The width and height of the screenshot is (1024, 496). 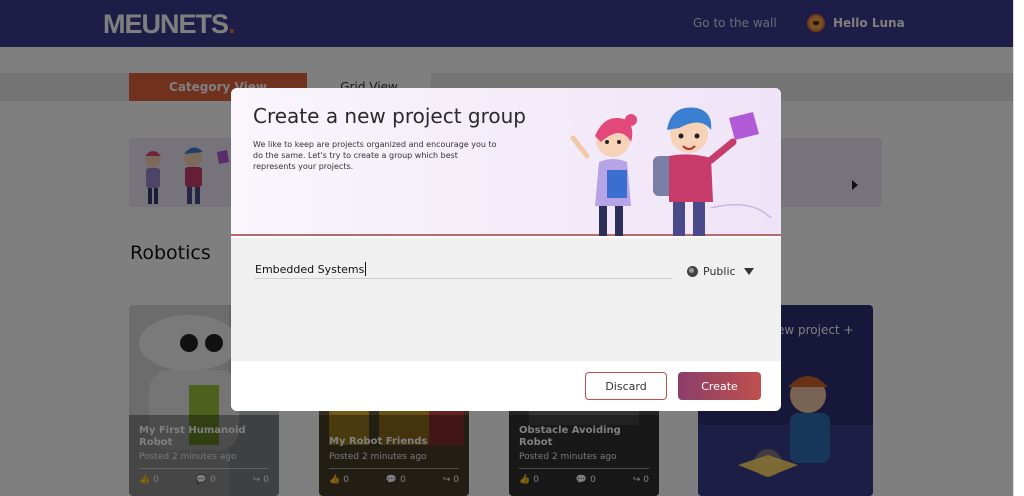 What do you see at coordinates (463, 270) in the screenshot?
I see `group-name-input` at bounding box center [463, 270].